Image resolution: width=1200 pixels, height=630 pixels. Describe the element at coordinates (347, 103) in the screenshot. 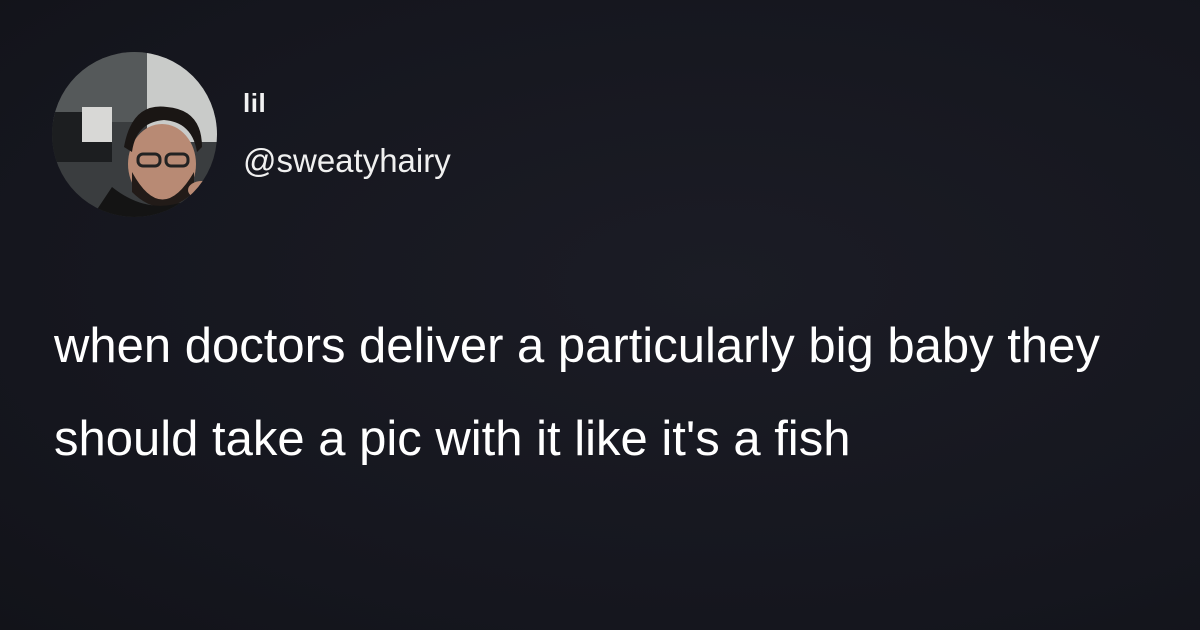

I see `display-name: lil` at that location.